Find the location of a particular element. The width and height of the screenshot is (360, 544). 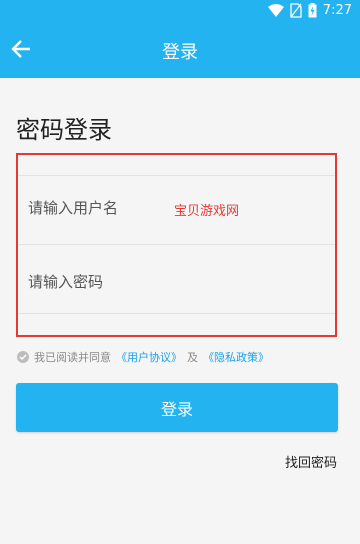

no-sim-icon is located at coordinates (296, 10).